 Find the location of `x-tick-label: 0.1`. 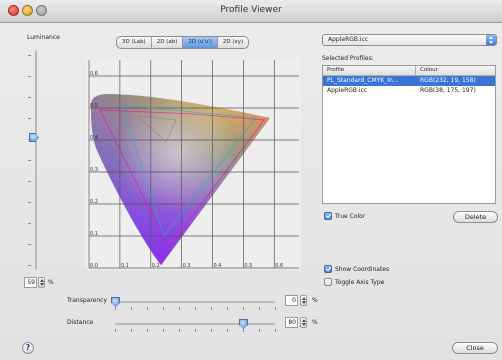

x-tick-label: 0.1 is located at coordinates (125, 266).